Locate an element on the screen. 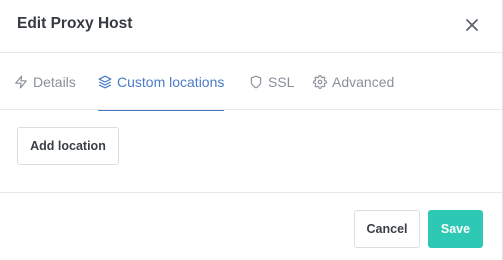 The width and height of the screenshot is (503, 260). close-icon is located at coordinates (472, 25).